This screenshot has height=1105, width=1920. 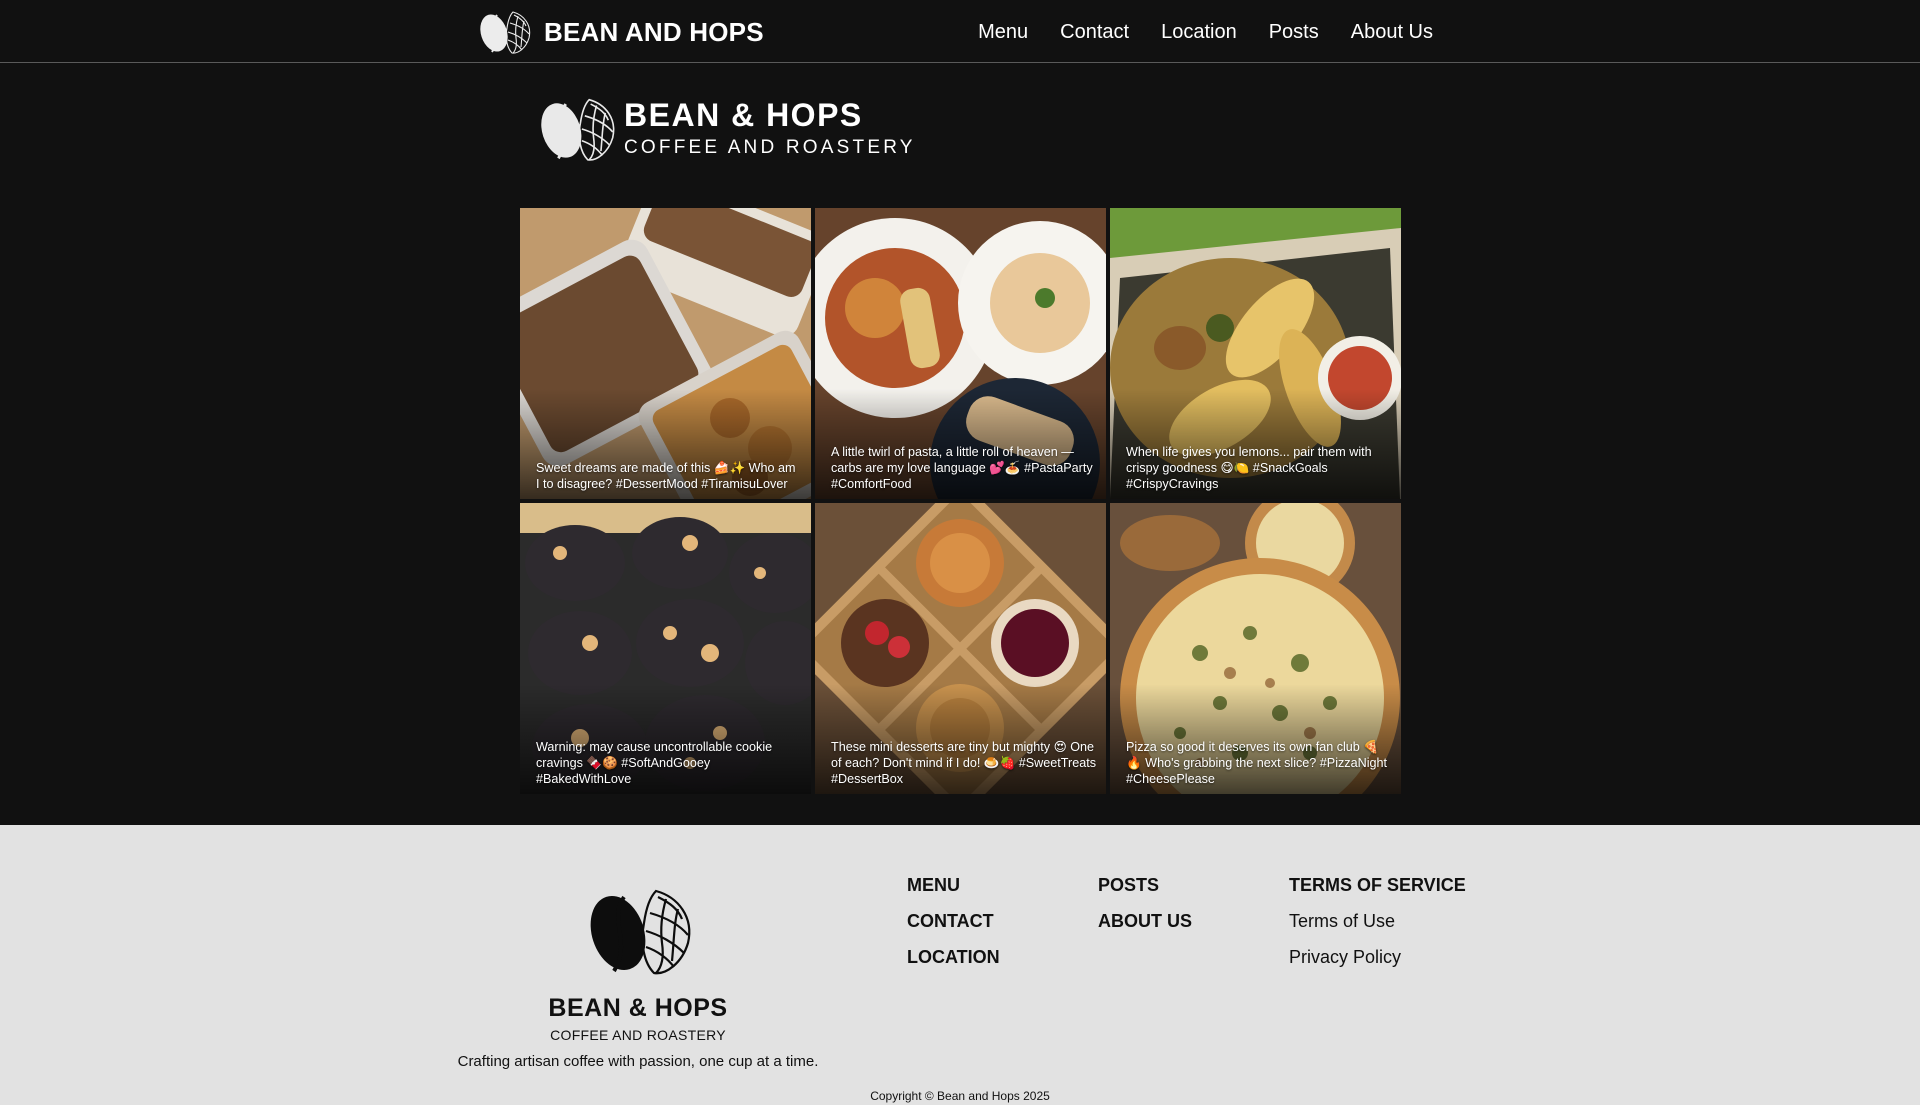 I want to click on main-nav: Menu Contact Location Posts About Us, so click(x=1189, y=32).